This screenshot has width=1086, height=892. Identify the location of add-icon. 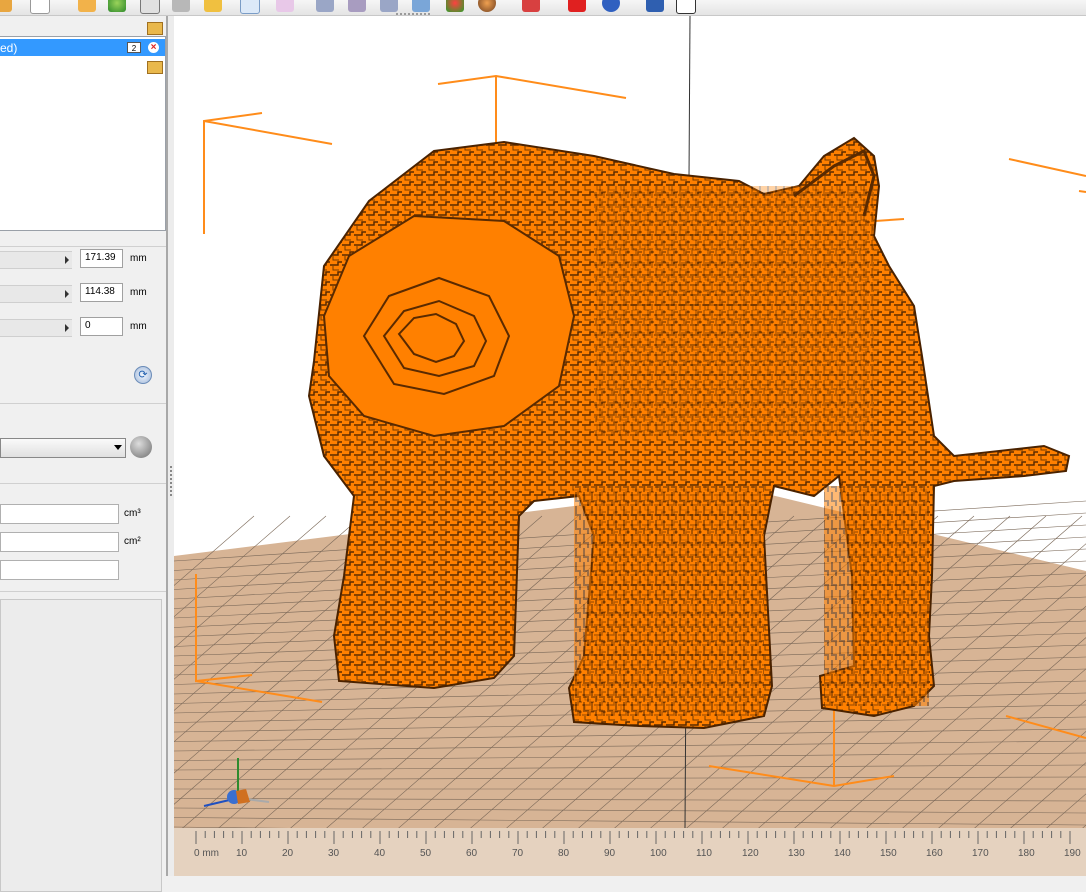
(577, 6).